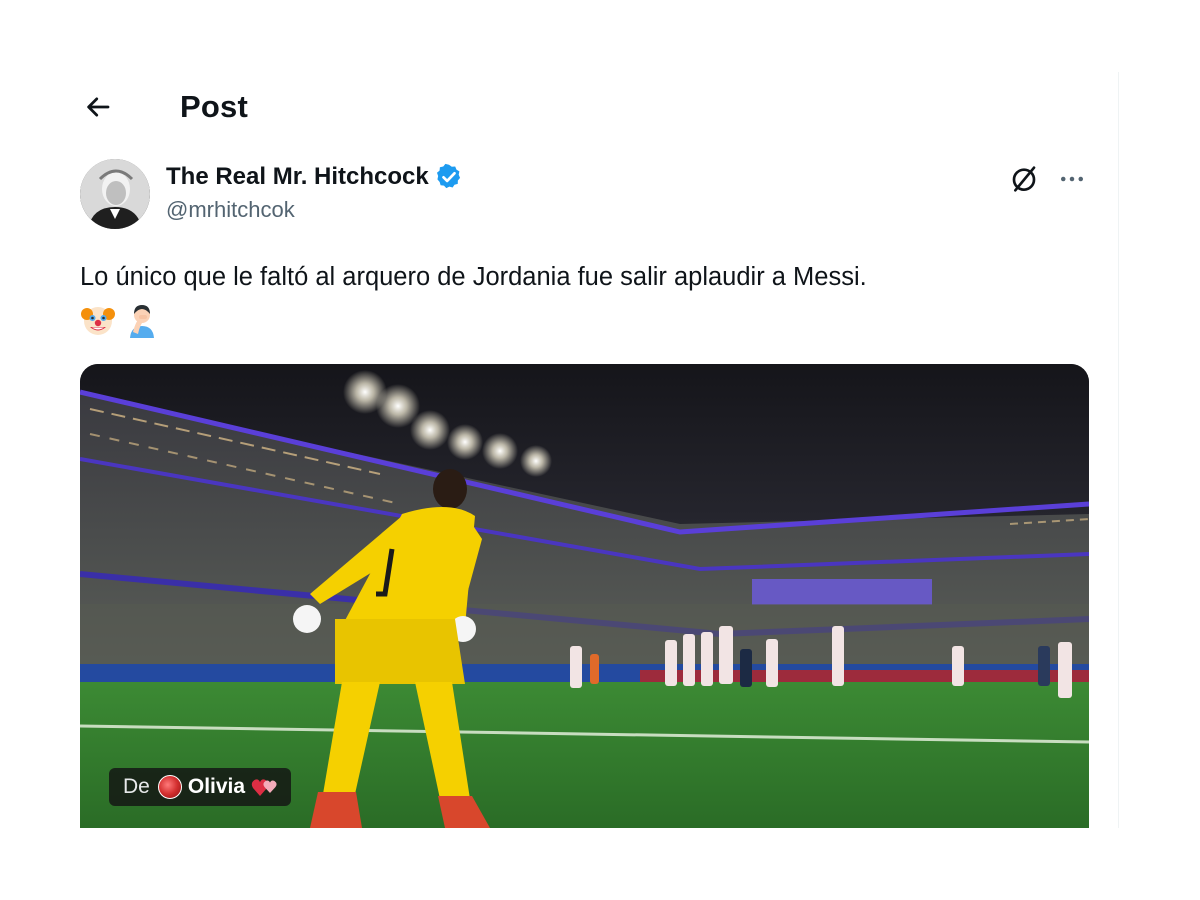 Image resolution: width=1200 pixels, height=900 pixels. What do you see at coordinates (314, 210) in the screenshot?
I see `user-handle: @mrhitchcok` at bounding box center [314, 210].